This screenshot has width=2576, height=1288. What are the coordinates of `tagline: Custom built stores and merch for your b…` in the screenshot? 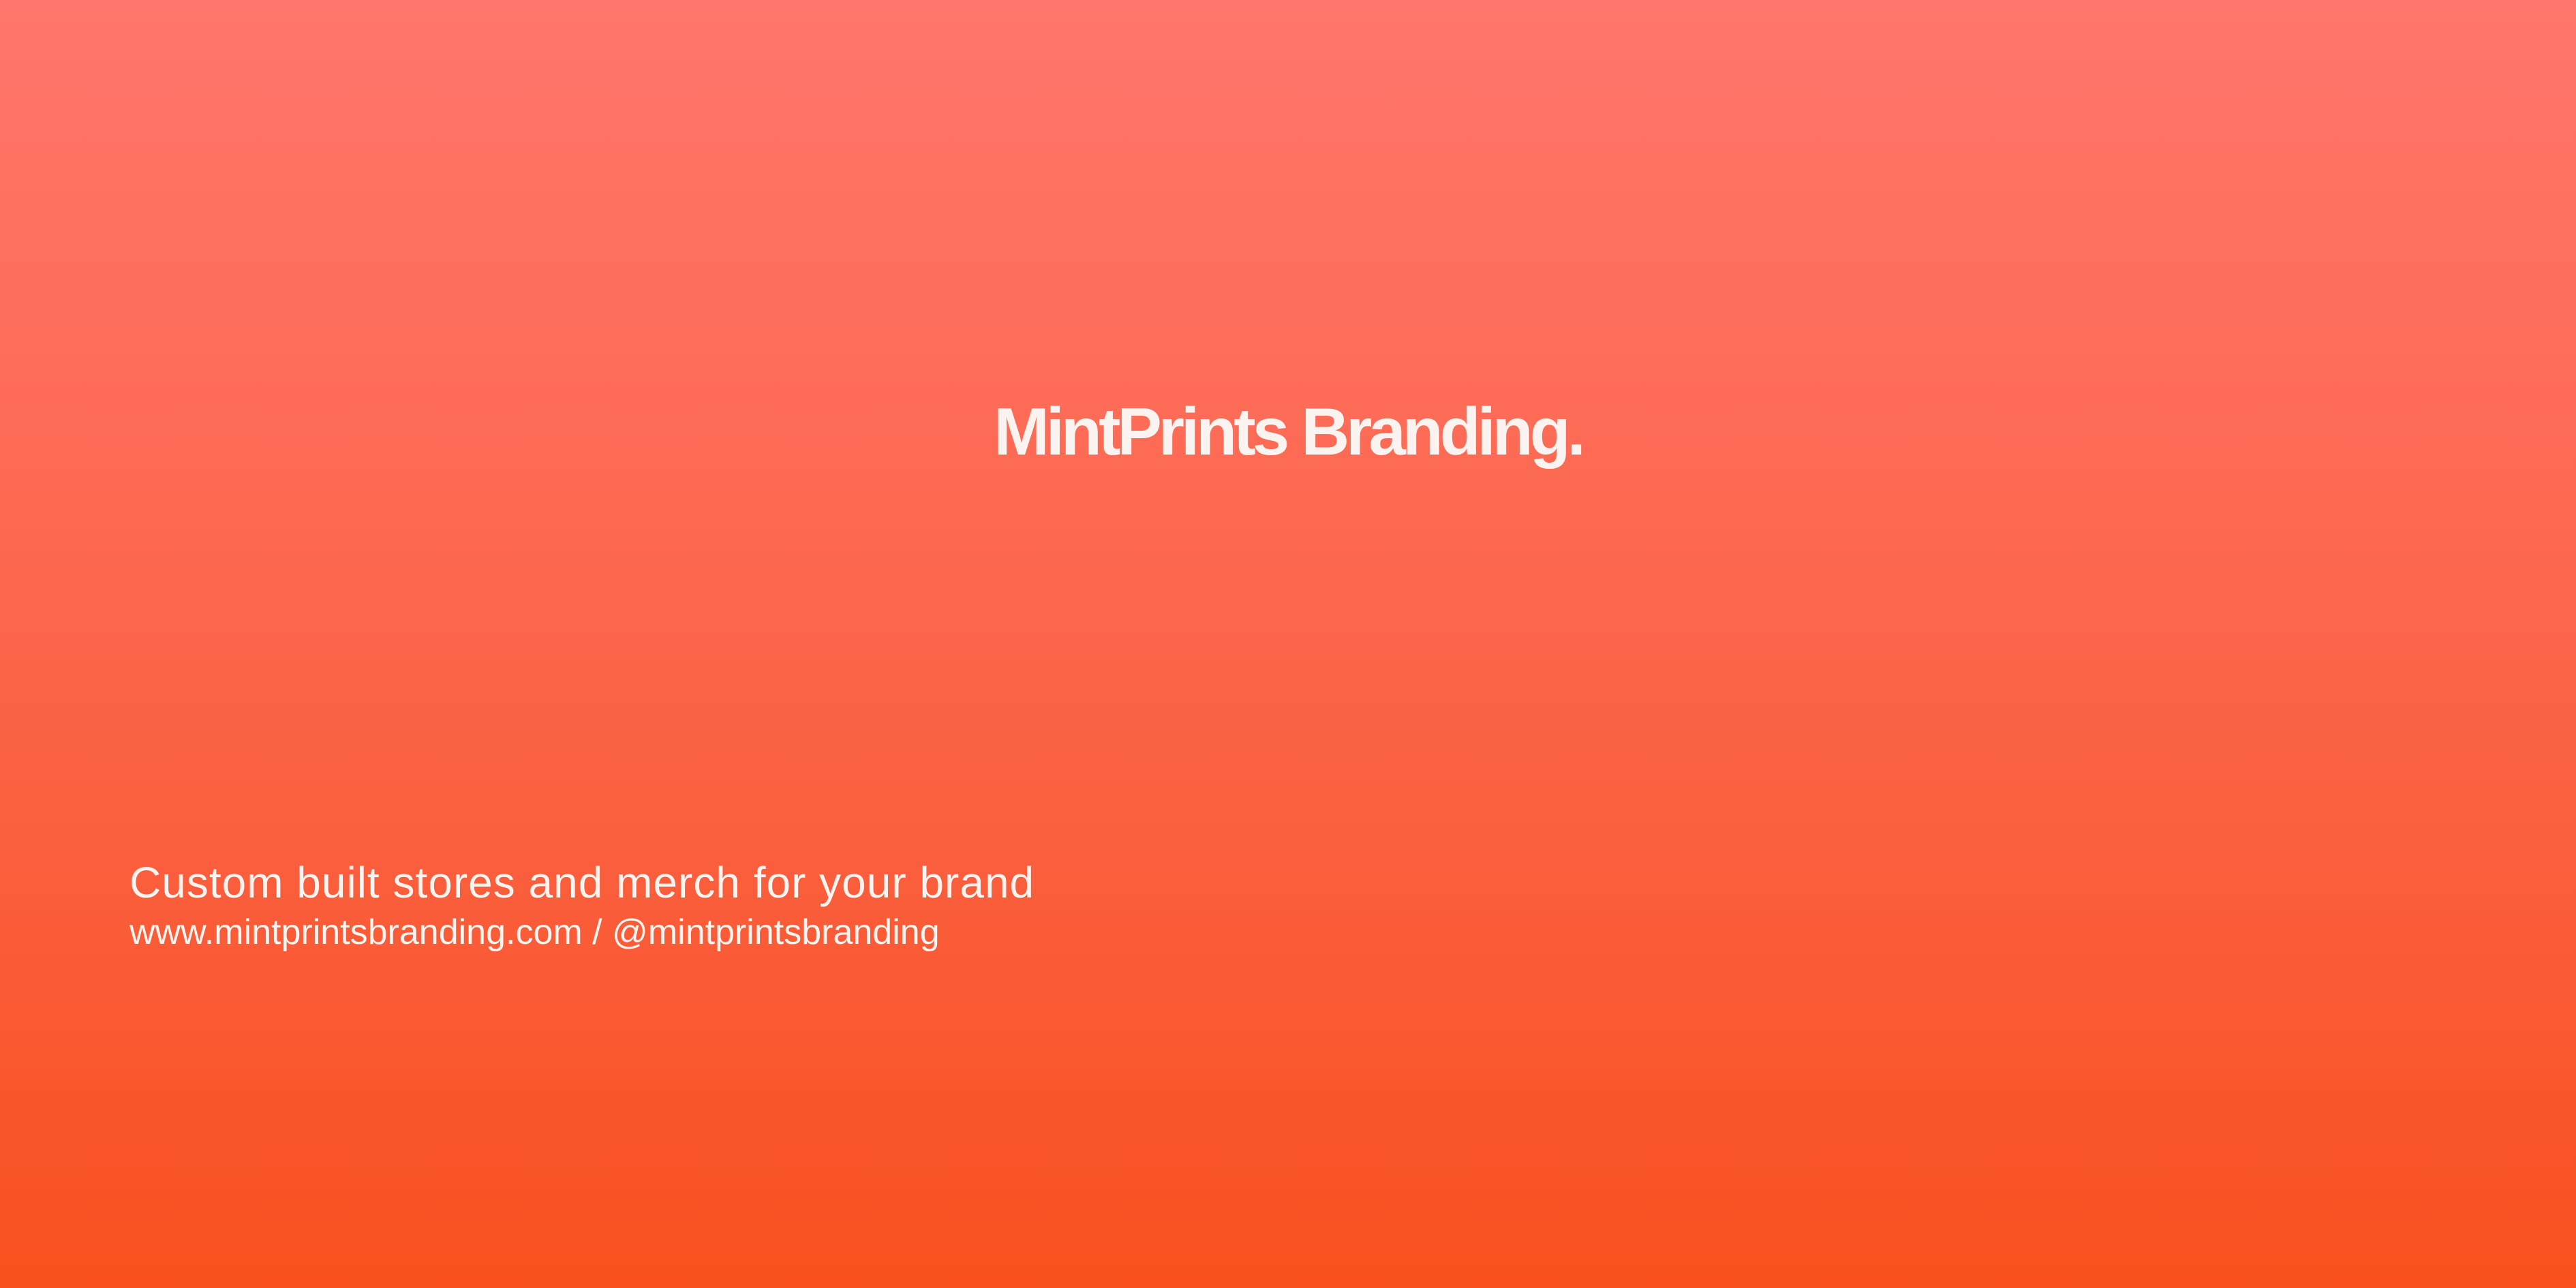 It's located at (582, 882).